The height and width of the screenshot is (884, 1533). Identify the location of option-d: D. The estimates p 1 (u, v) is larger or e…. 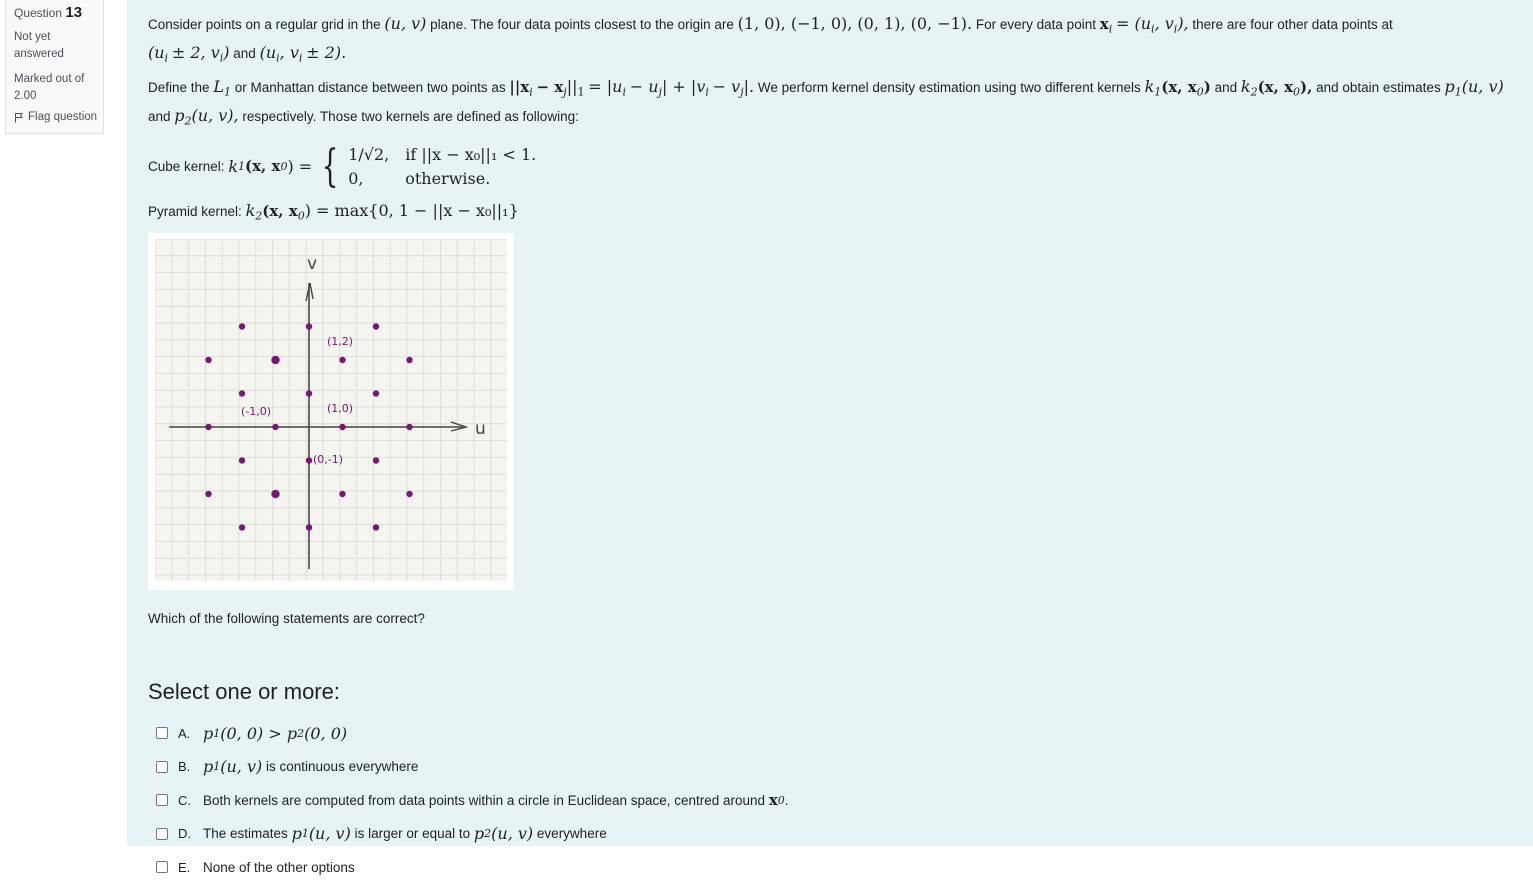
(830, 834).